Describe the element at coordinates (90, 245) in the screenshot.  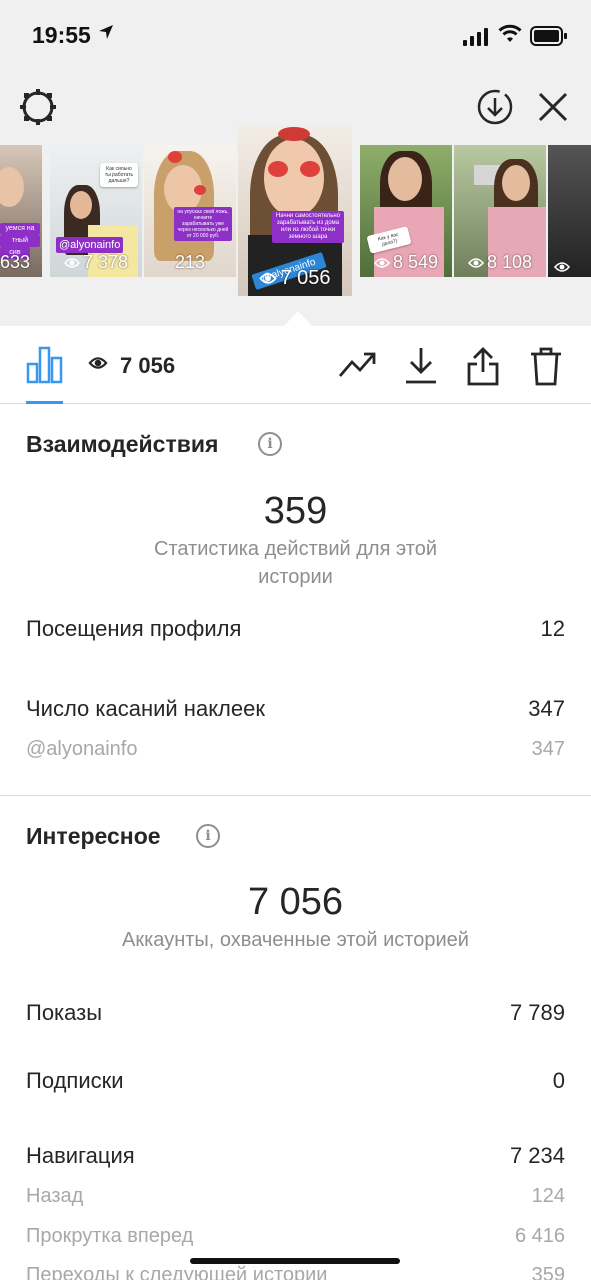
I see `mention-sticker: @alyonainfo` at that location.